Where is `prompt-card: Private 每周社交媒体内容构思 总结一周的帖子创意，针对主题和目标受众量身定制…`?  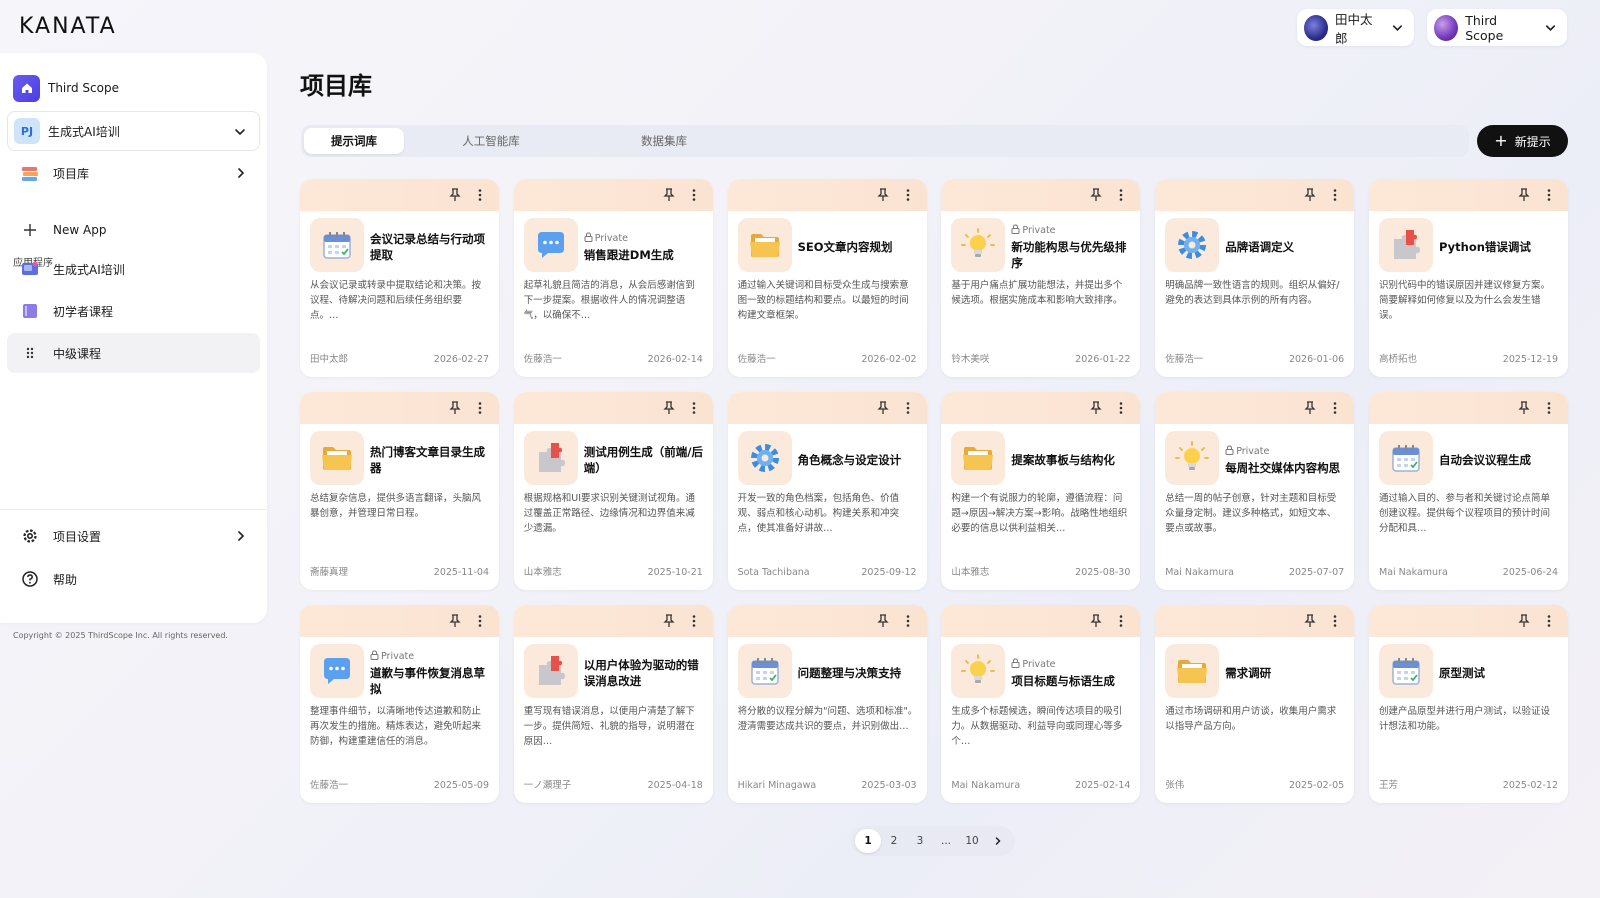
prompt-card: Private 每周社交媒体内容构思 总结一周的帖子创意，针对主题和目标受众量身定制… is located at coordinates (1255, 491).